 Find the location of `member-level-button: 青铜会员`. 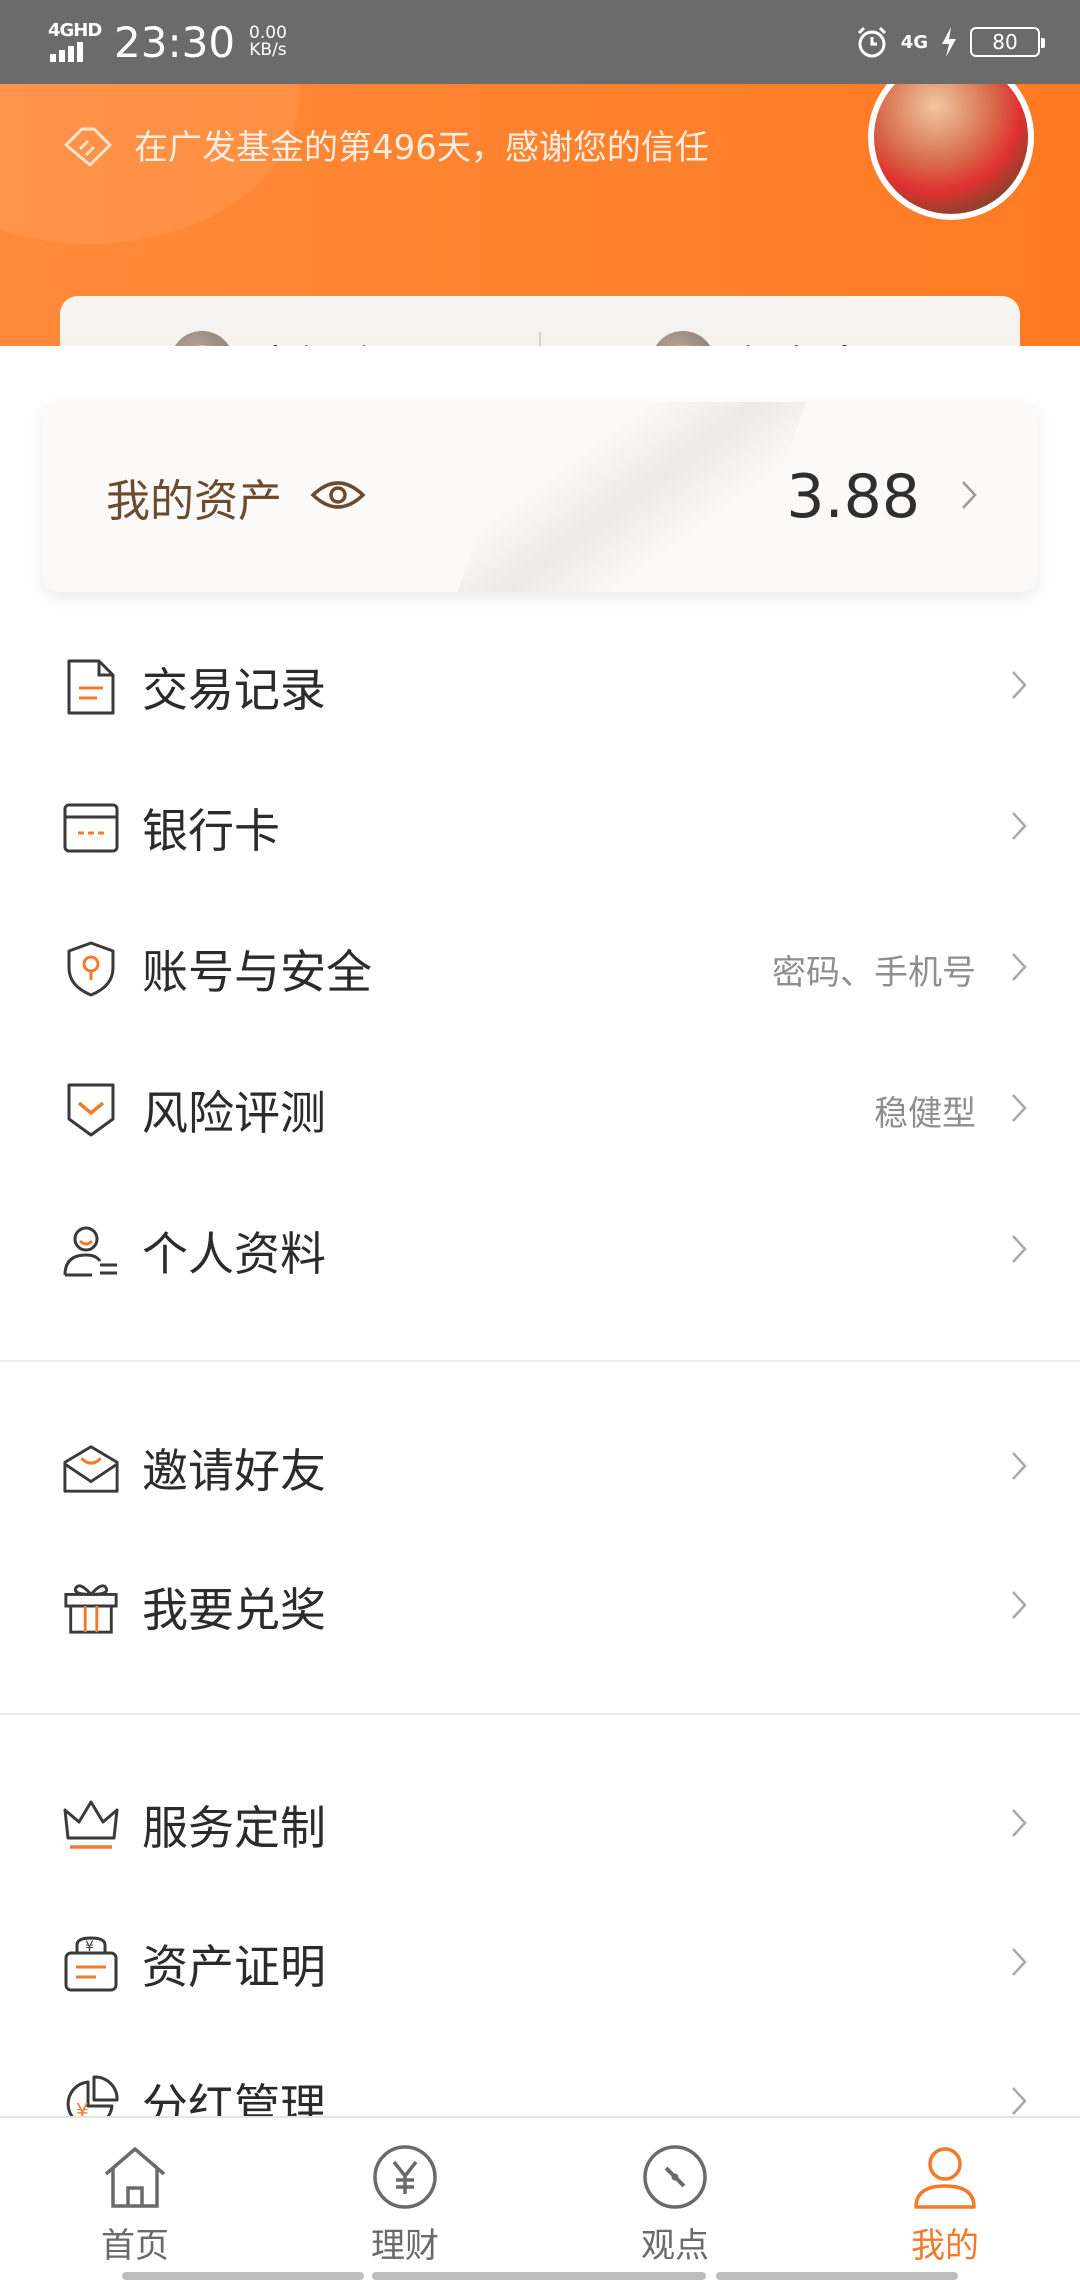

member-level-button: 青铜会员 is located at coordinates (299, 338).